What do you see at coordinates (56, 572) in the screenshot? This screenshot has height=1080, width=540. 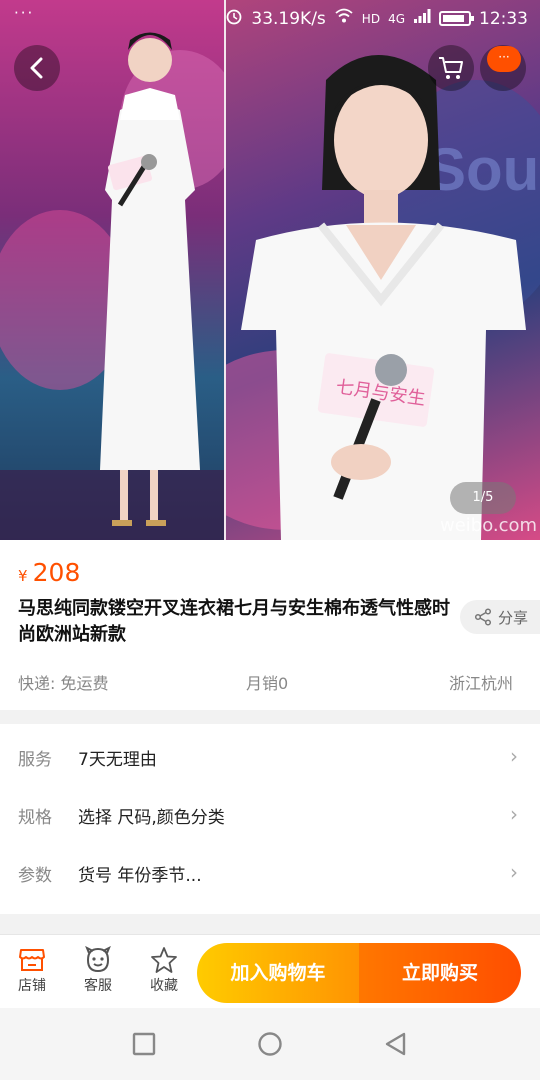 I see `price-value: 208` at bounding box center [56, 572].